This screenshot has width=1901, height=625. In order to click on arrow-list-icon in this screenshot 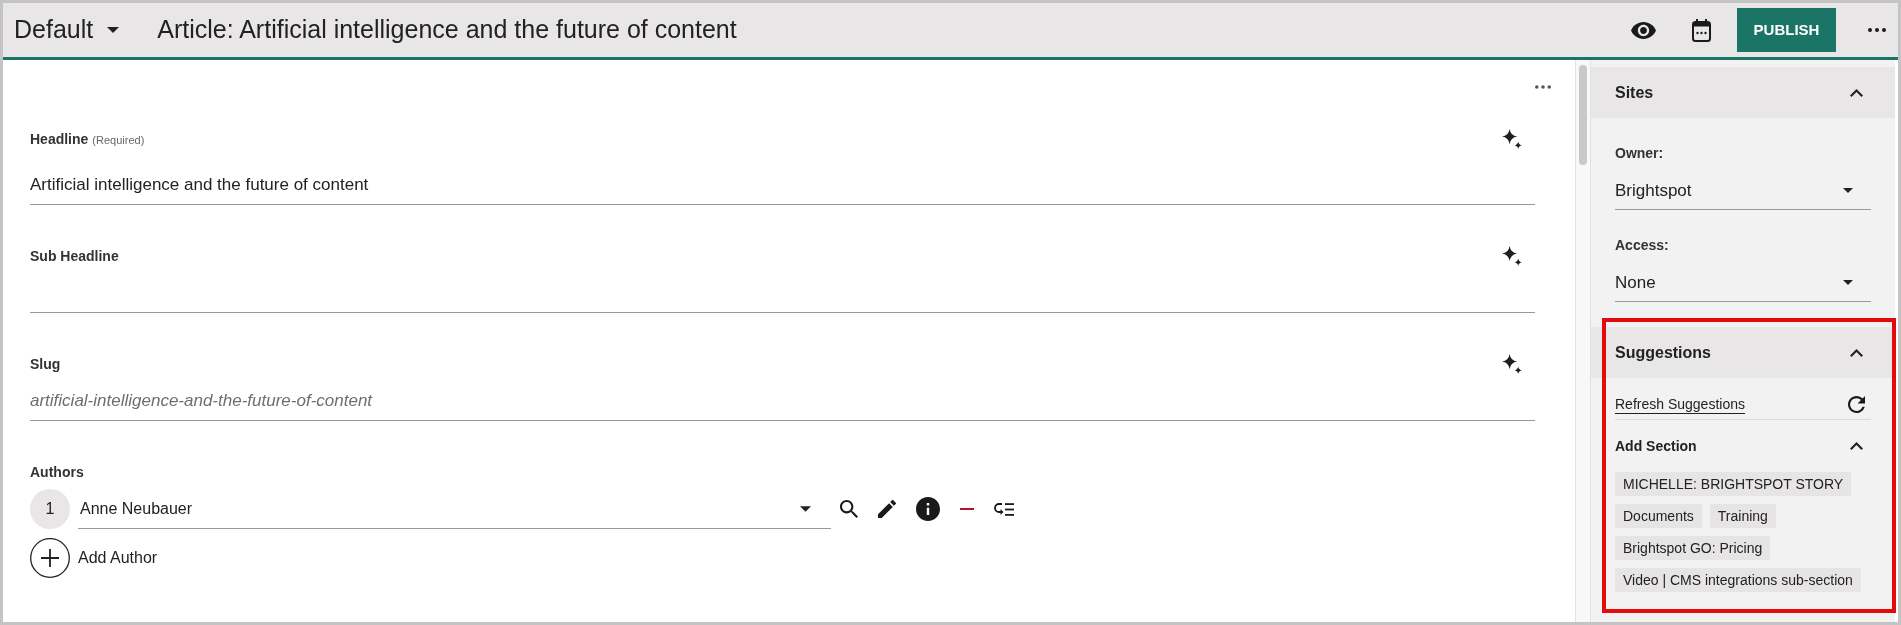, I will do `click(1004, 509)`.